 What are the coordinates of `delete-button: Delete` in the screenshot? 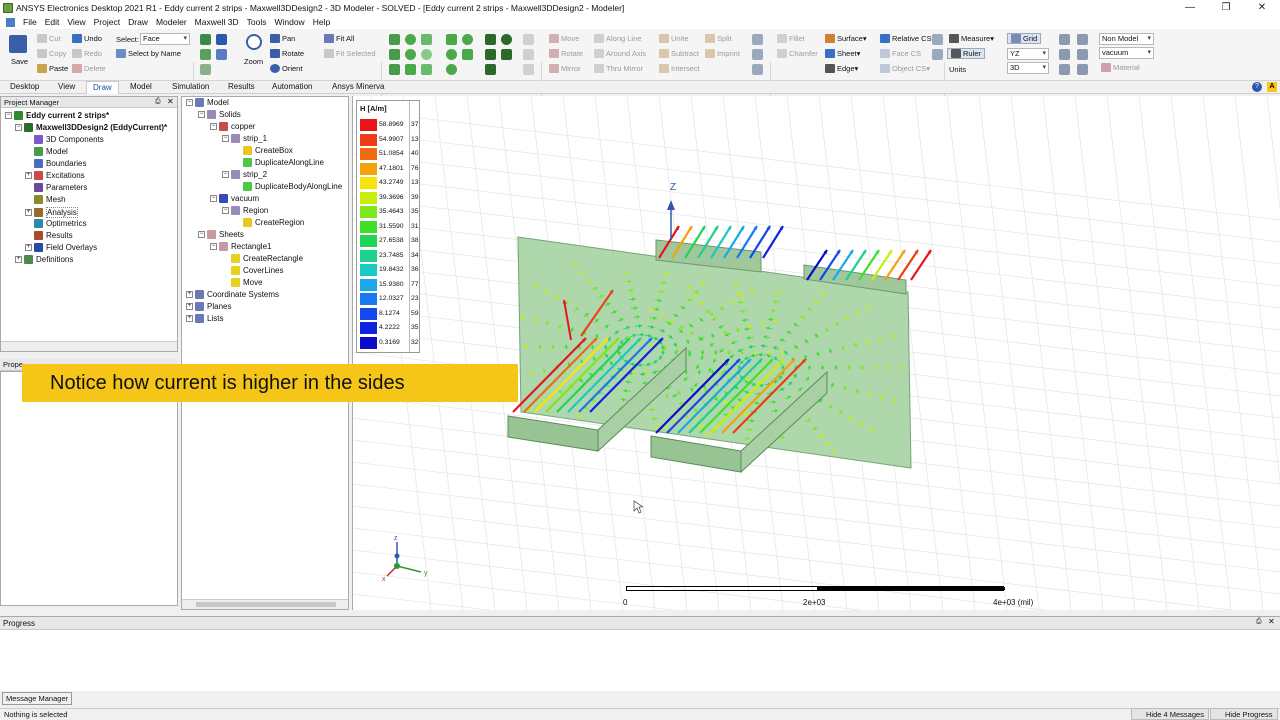 It's located at (89, 68).